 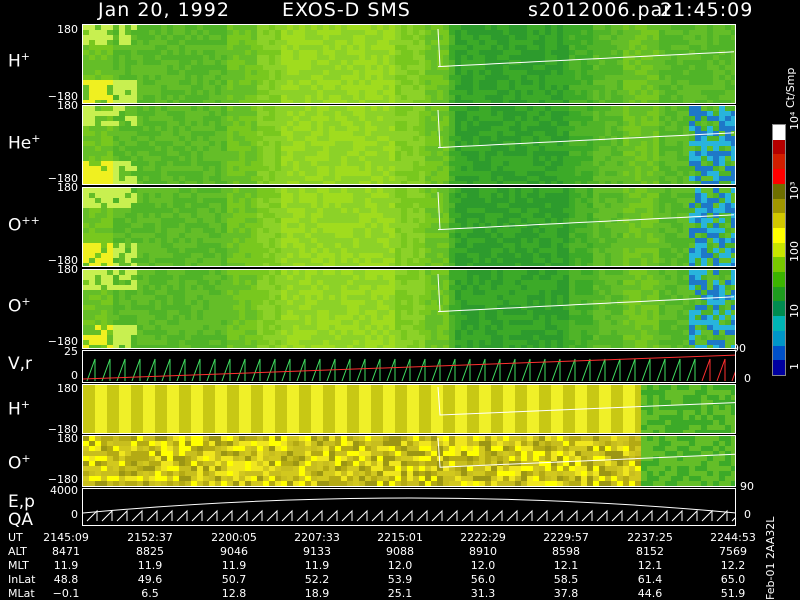 What do you see at coordinates (650, 551) in the screenshot?
I see `time-table-cell: 8152` at bounding box center [650, 551].